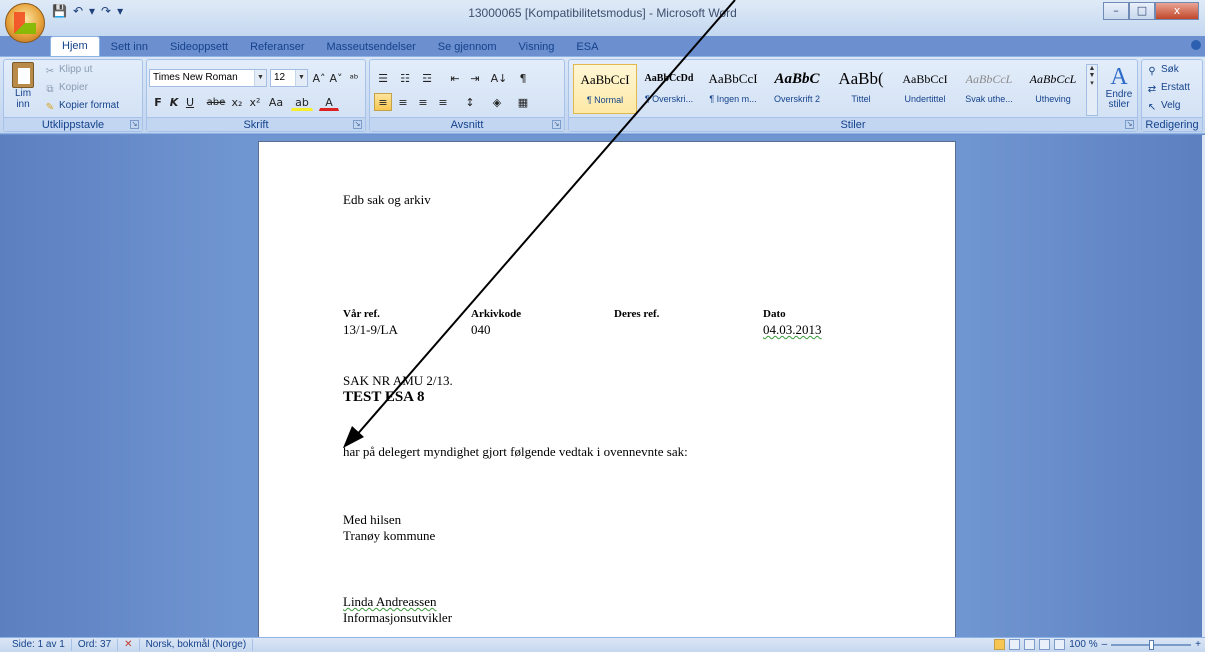 This screenshot has width=1205, height=652. What do you see at coordinates (496, 314) in the screenshot?
I see `arkivkode-label: Arkivkode` at bounding box center [496, 314].